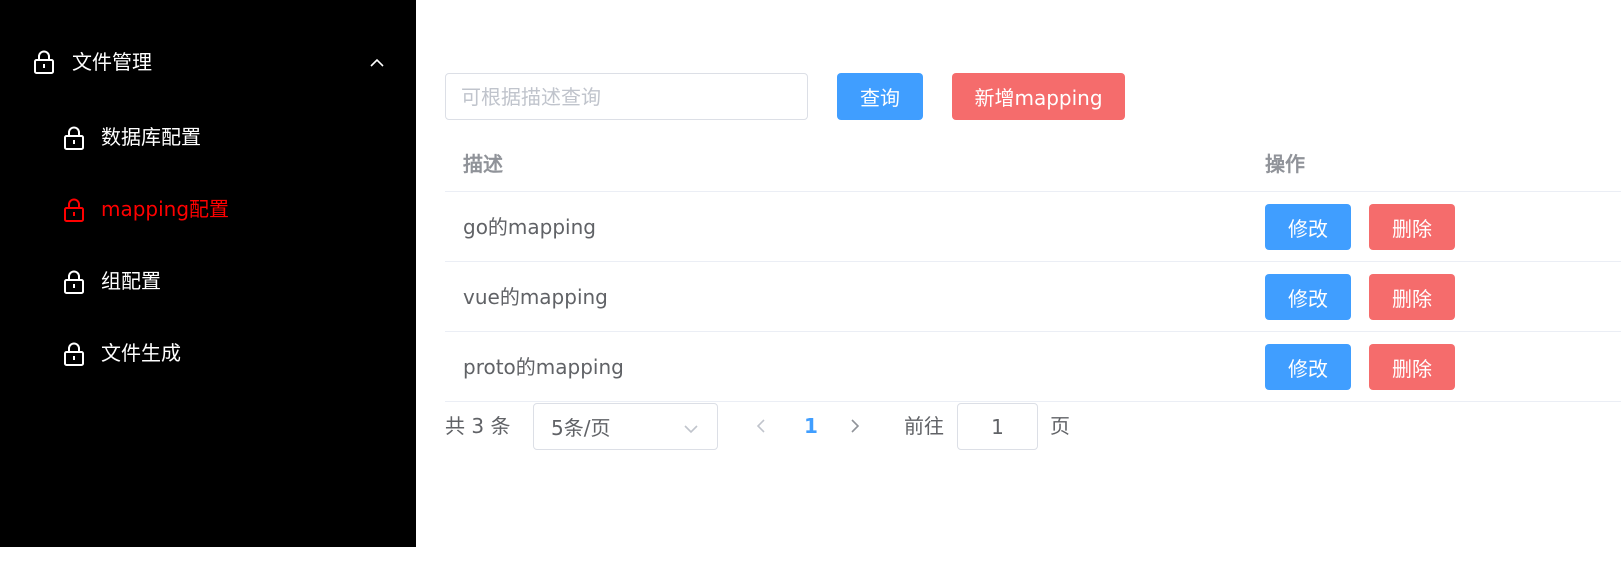  Describe the element at coordinates (529, 227) in the screenshot. I see `row-description: go的mapping` at that location.